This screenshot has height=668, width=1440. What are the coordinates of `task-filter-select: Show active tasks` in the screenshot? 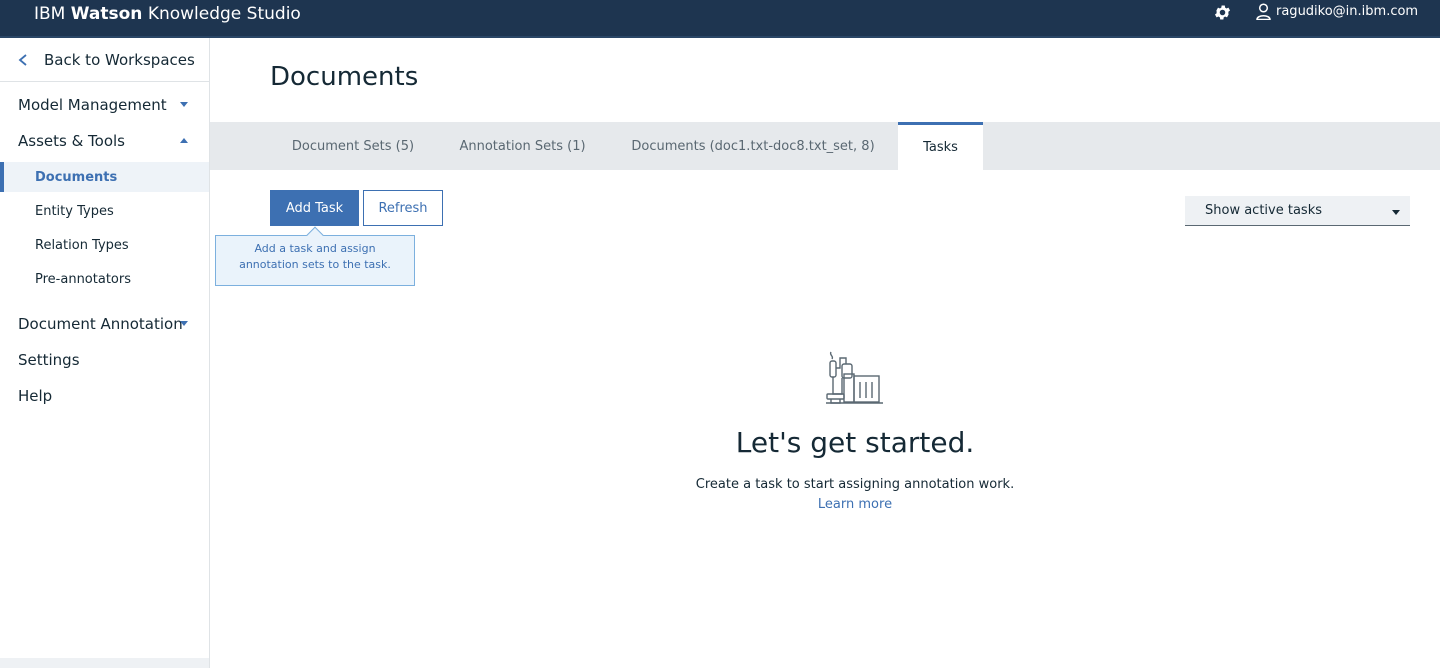 It's located at (1297, 211).